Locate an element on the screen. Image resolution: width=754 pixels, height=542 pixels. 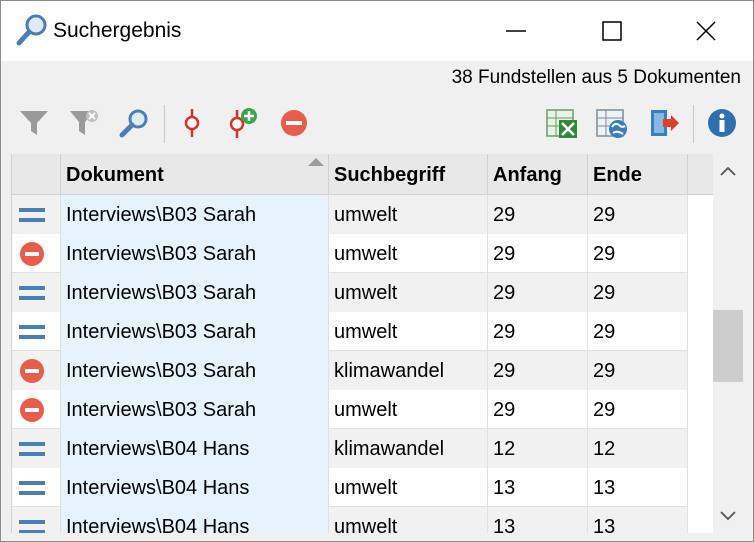
table-header: Dokument Suchbegriff Anfang Ende is located at coordinates (362, 174).